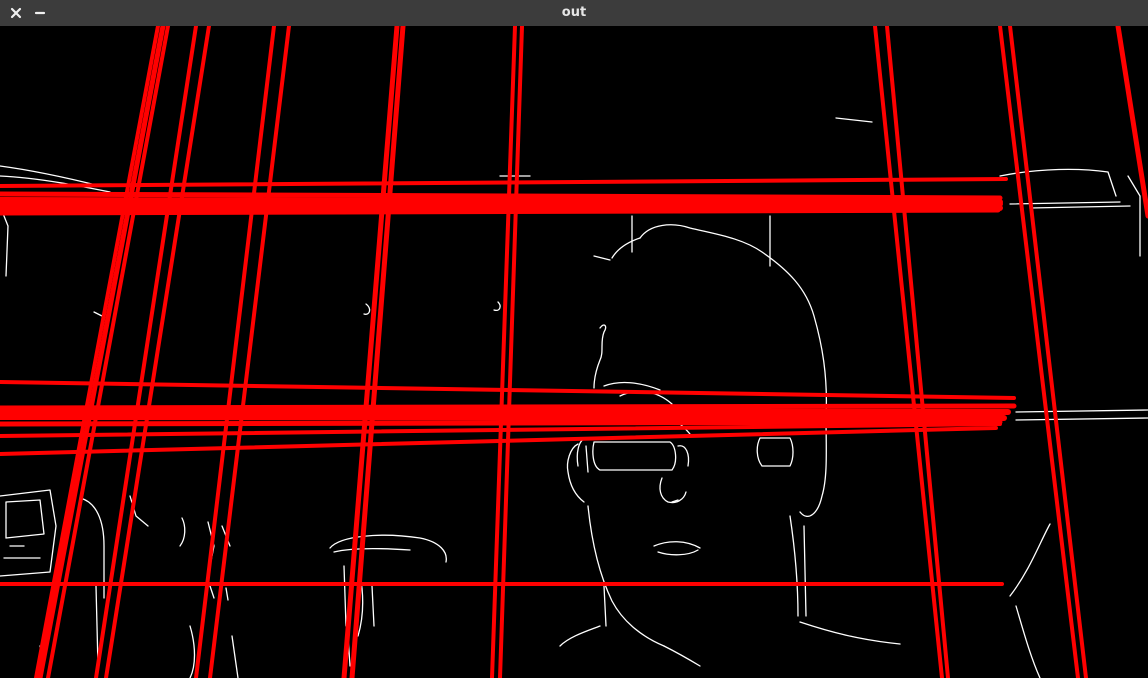  I want to click on window-titlebar: out, so click(574, 13).